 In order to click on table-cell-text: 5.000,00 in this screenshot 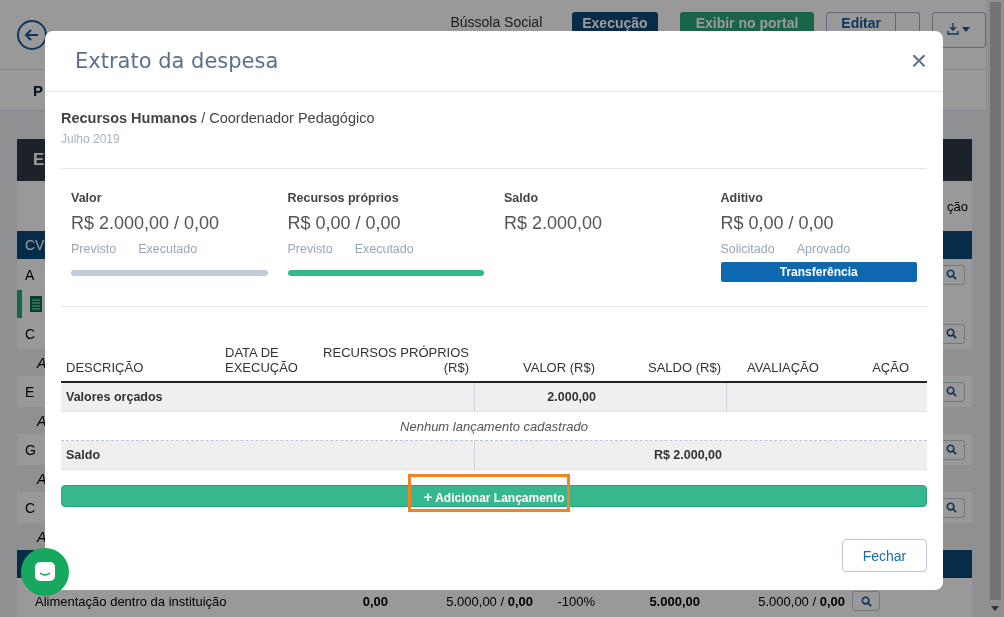, I will do `click(674, 601)`.